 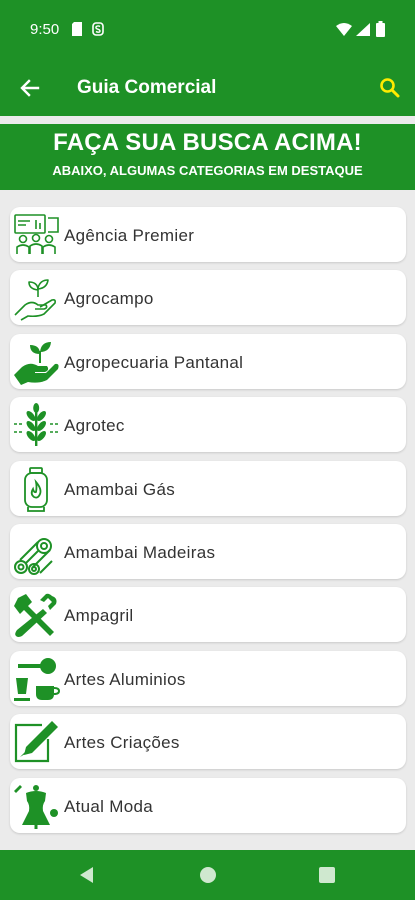 I want to click on navigation-bar, so click(x=207, y=875).